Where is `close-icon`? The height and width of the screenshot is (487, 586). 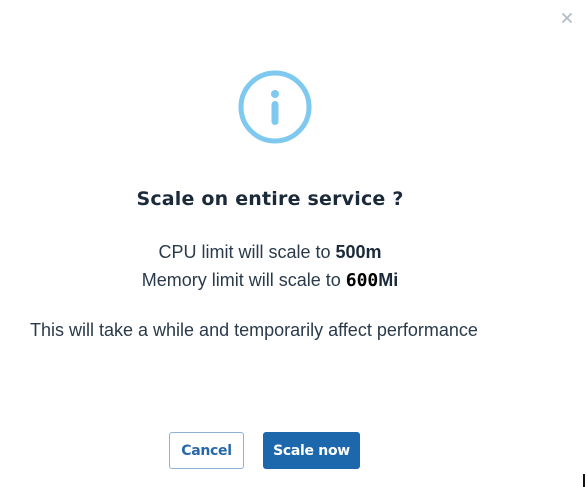 close-icon is located at coordinates (567, 18).